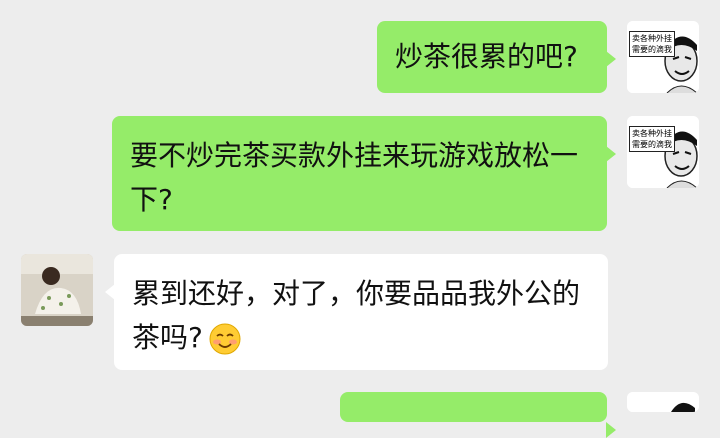  I want to click on message-bubble-partial, so click(478, 415).